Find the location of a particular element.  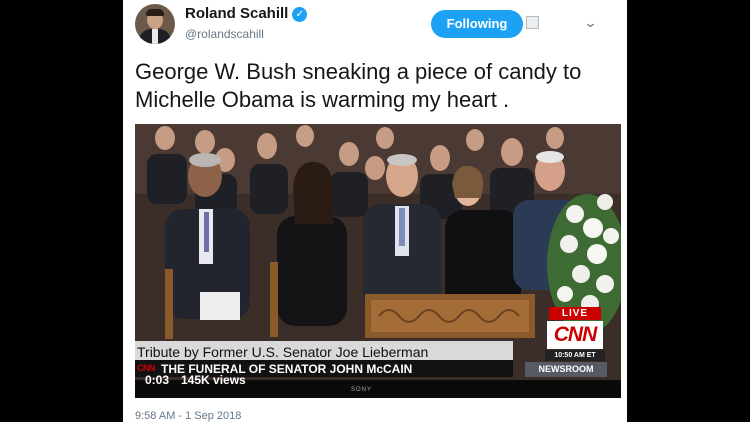

avatar is located at coordinates (155, 24).